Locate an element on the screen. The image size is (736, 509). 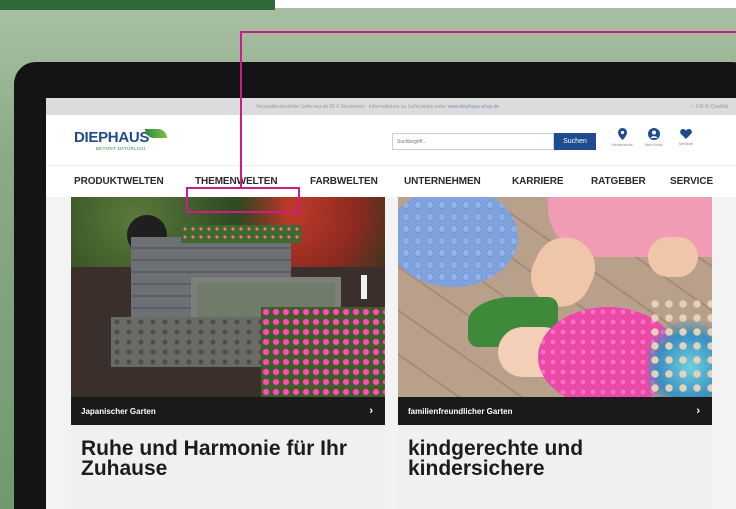
wishlist-label: Merkliste is located at coordinates (685, 144).